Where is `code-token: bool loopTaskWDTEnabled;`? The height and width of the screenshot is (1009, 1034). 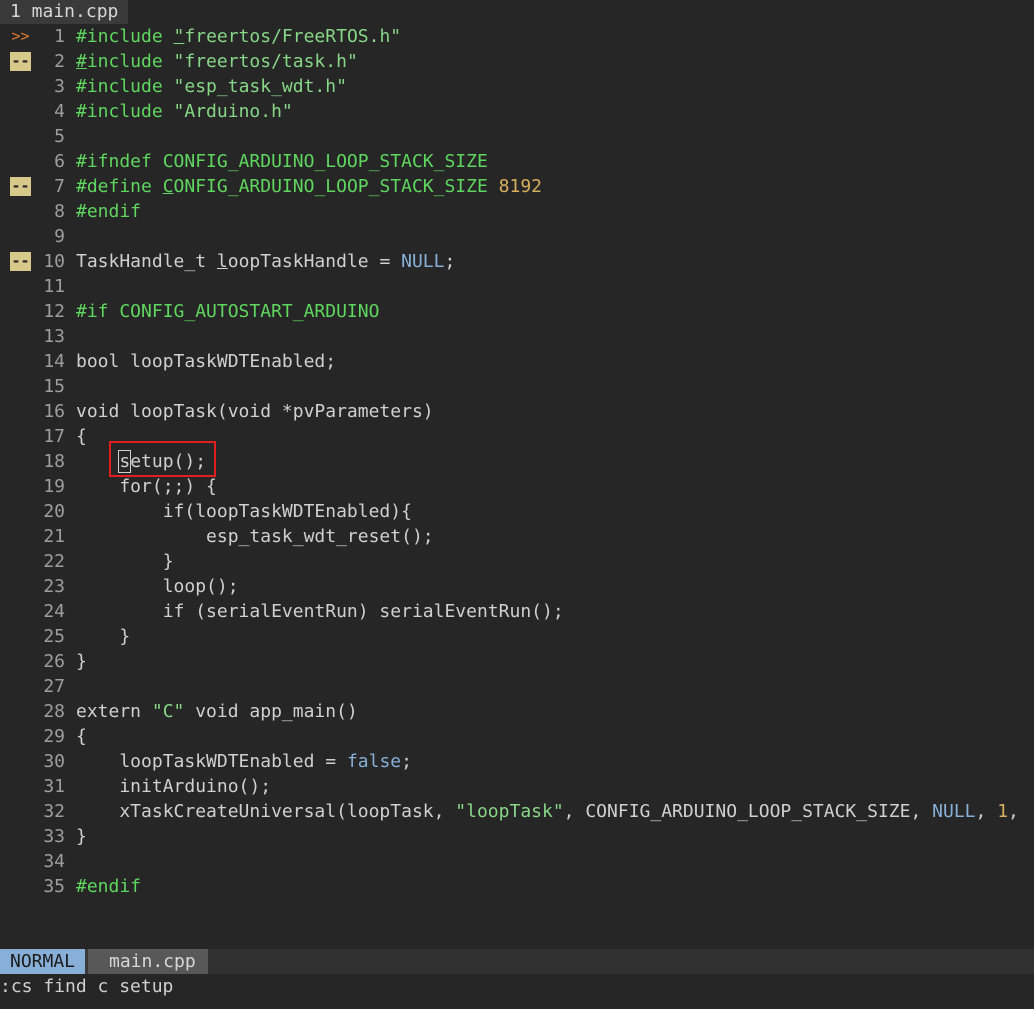 code-token: bool loopTaskWDTEnabled; is located at coordinates (206, 361).